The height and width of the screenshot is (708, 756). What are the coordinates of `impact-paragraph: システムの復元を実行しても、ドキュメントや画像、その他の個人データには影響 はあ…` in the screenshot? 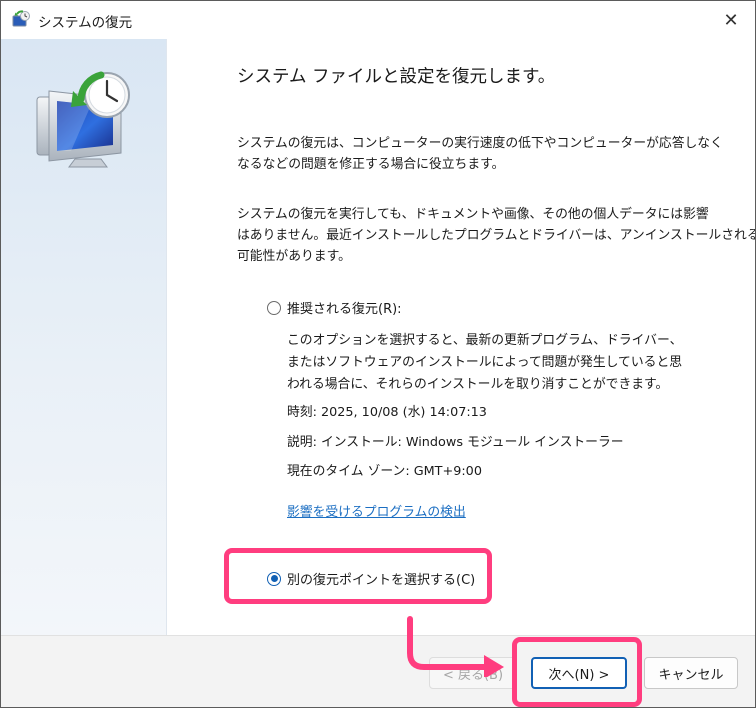 It's located at (496, 235).